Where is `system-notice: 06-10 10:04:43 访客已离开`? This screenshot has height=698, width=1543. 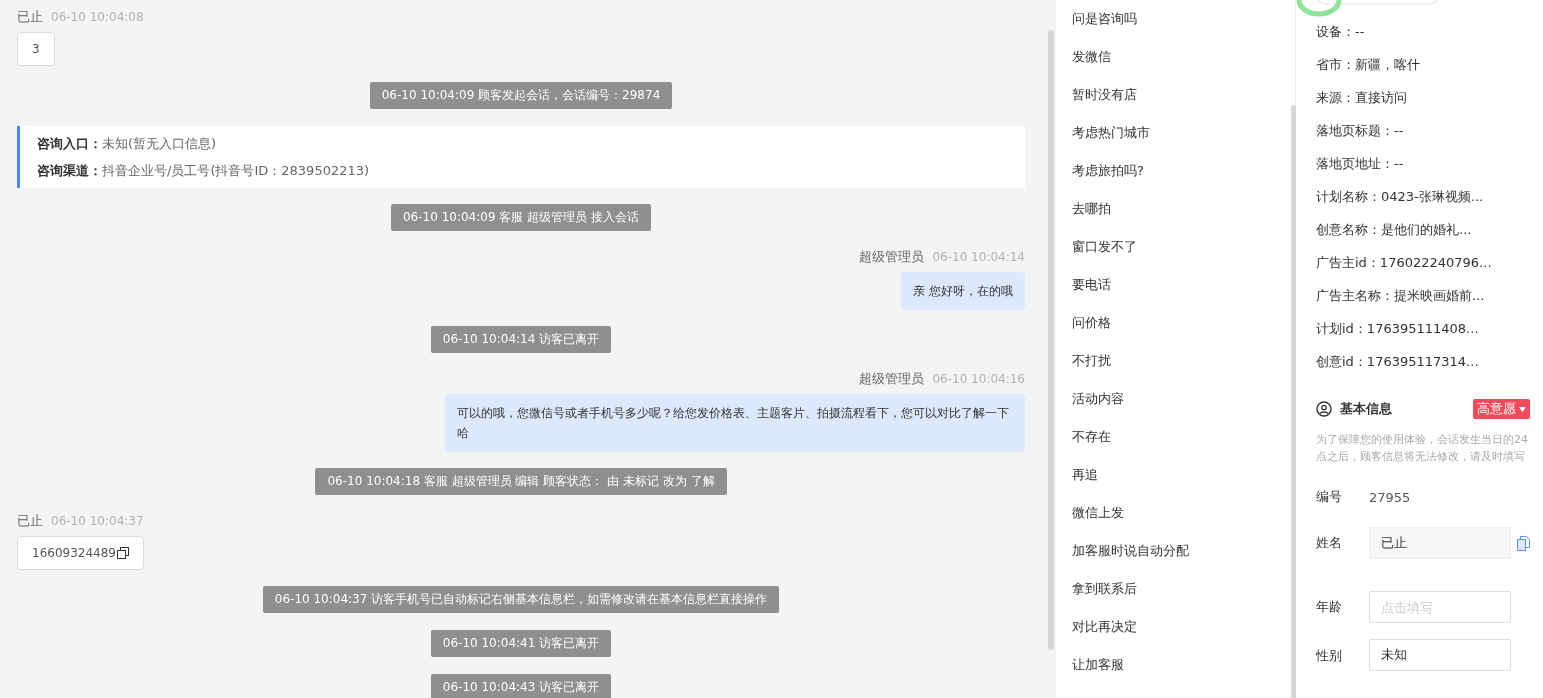 system-notice: 06-10 10:04:43 访客已离开 is located at coordinates (521, 686).